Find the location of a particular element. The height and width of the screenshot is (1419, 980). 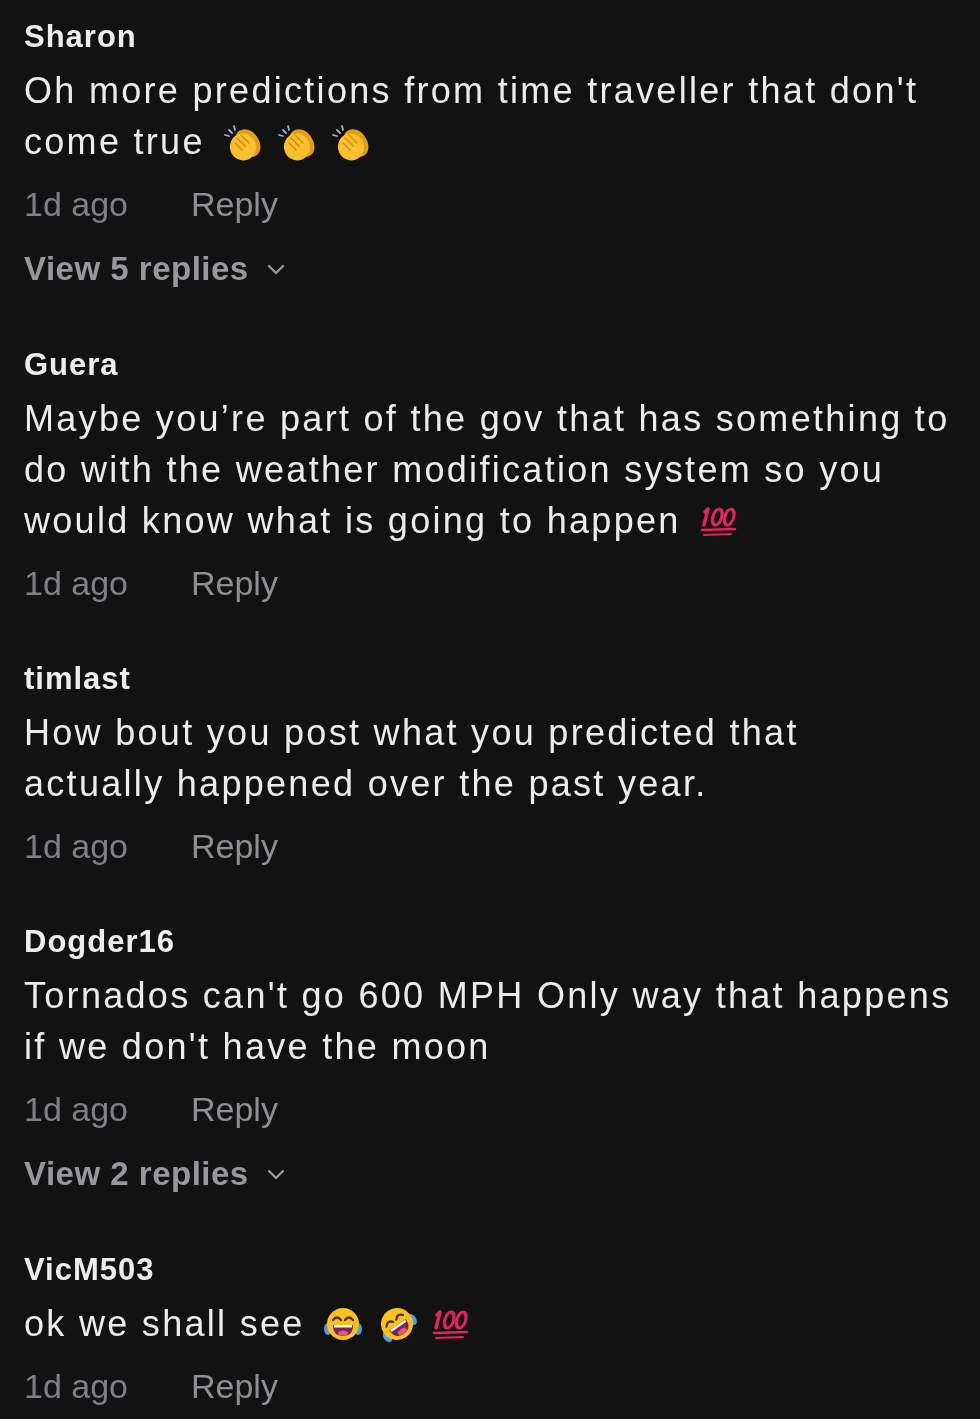

comment-text: come true is located at coordinates (114, 142).